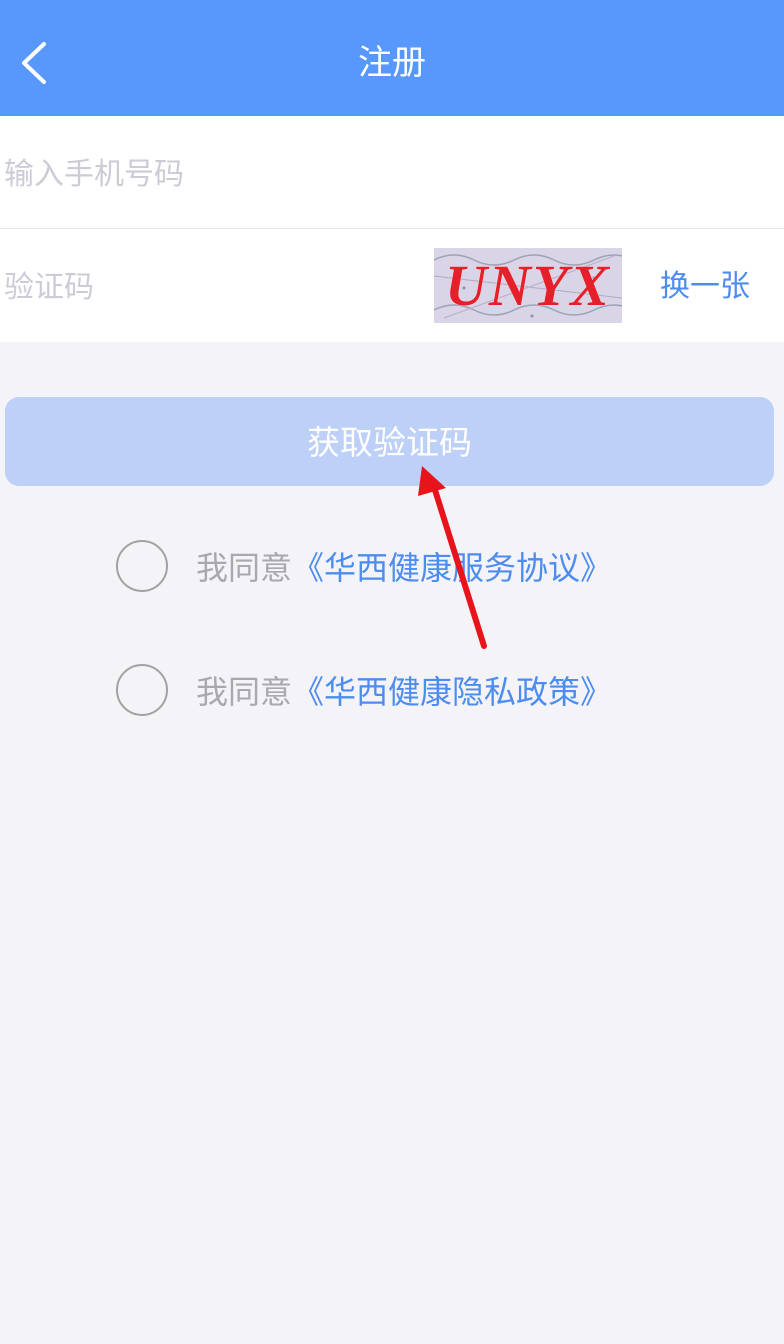 The width and height of the screenshot is (784, 1344). I want to click on captcha-input, so click(204, 287).